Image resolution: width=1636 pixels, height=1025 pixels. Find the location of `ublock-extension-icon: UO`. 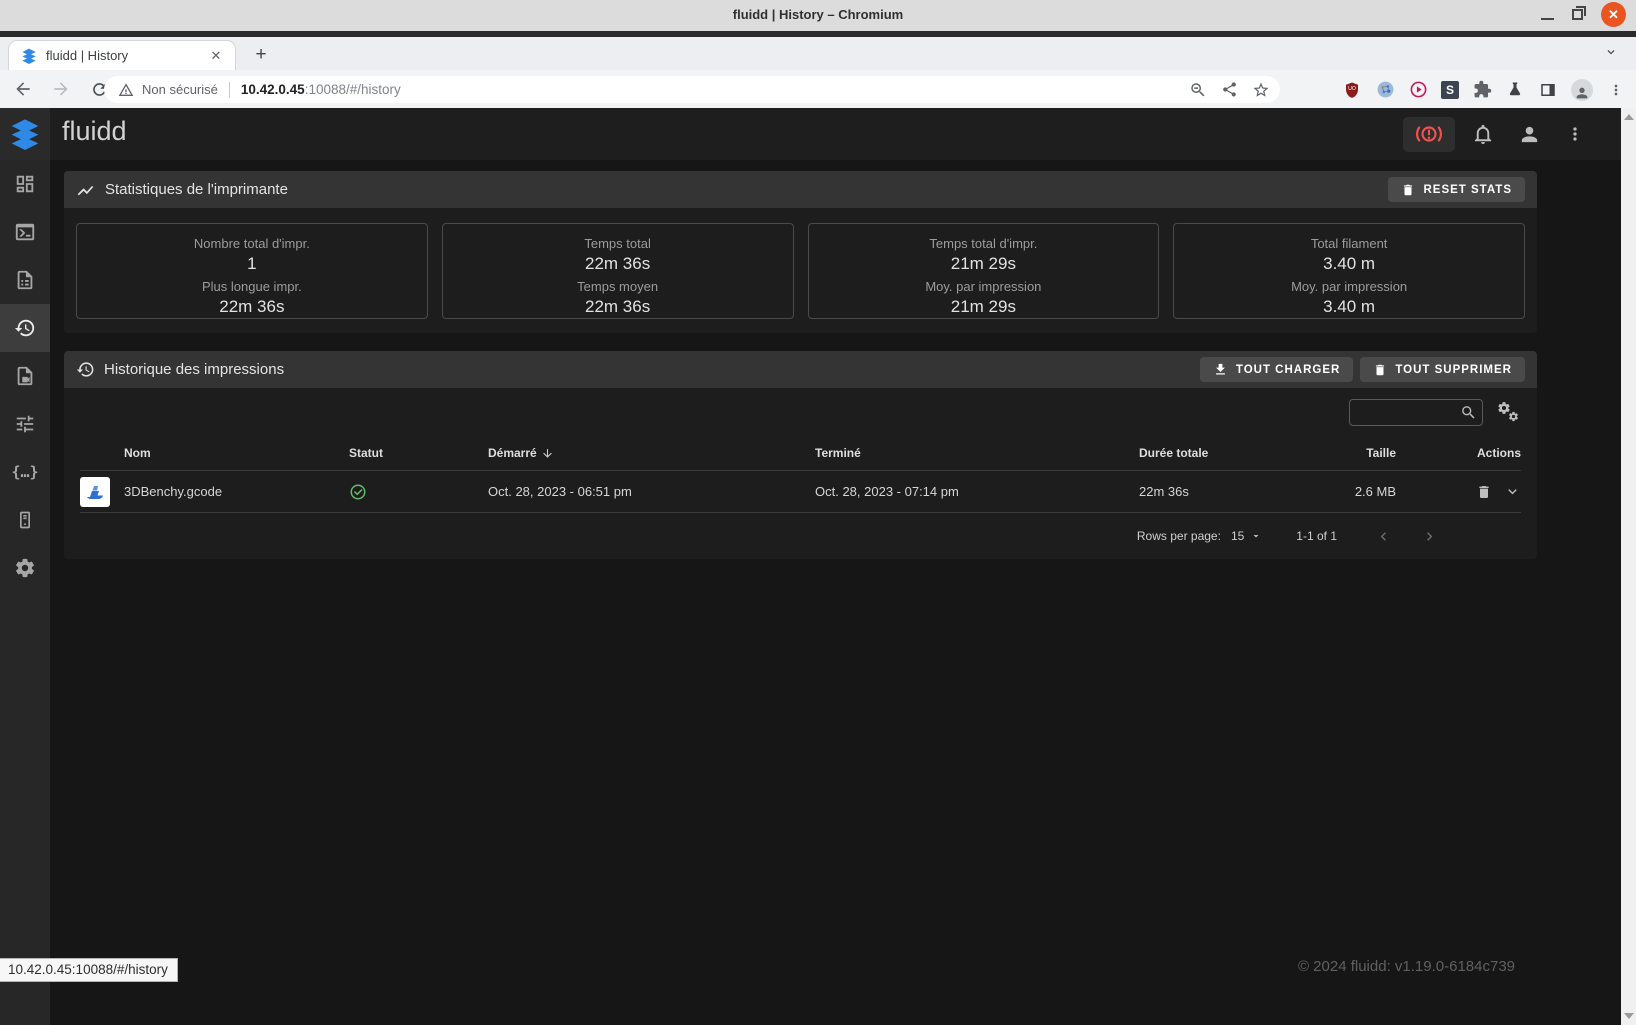

ublock-extension-icon: UO is located at coordinates (1352, 90).